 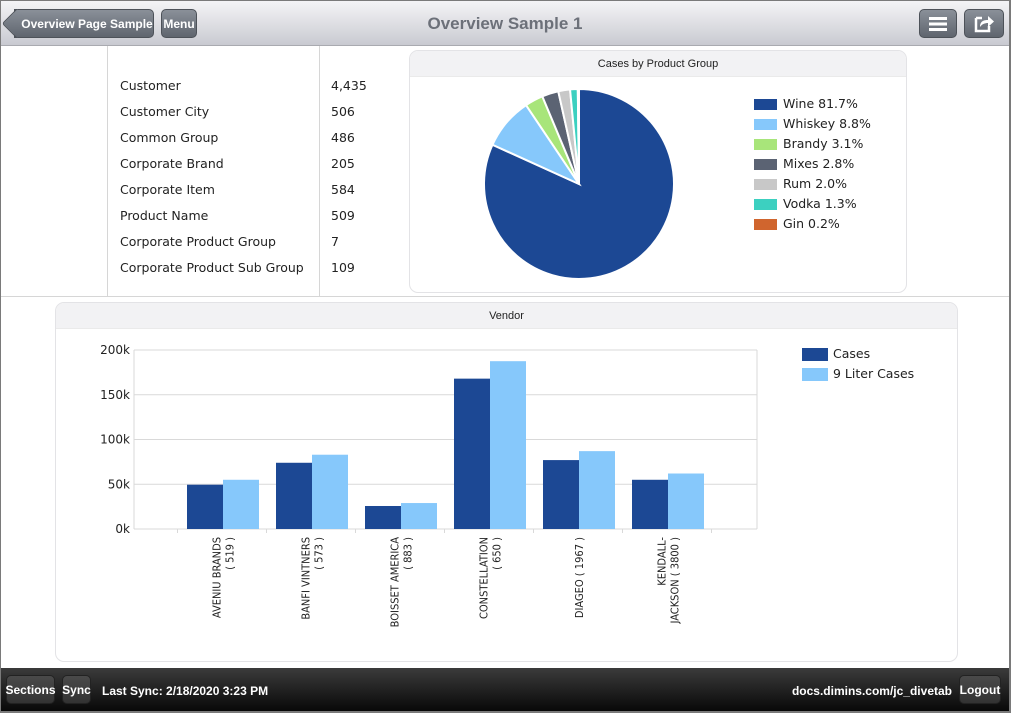 What do you see at coordinates (823, 143) in the screenshot?
I see `legend-label: Brandy 3.1%` at bounding box center [823, 143].